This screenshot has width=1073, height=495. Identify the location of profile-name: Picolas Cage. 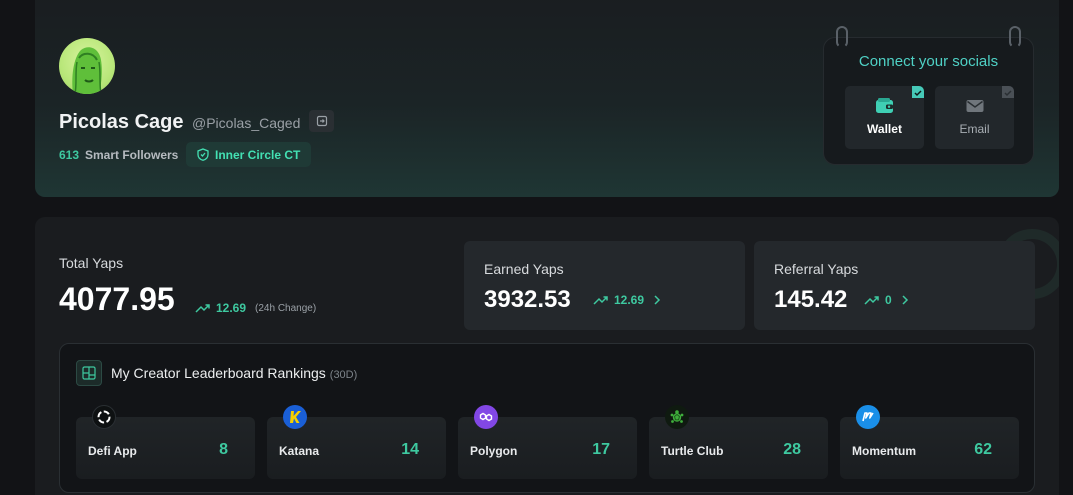
(121, 122).